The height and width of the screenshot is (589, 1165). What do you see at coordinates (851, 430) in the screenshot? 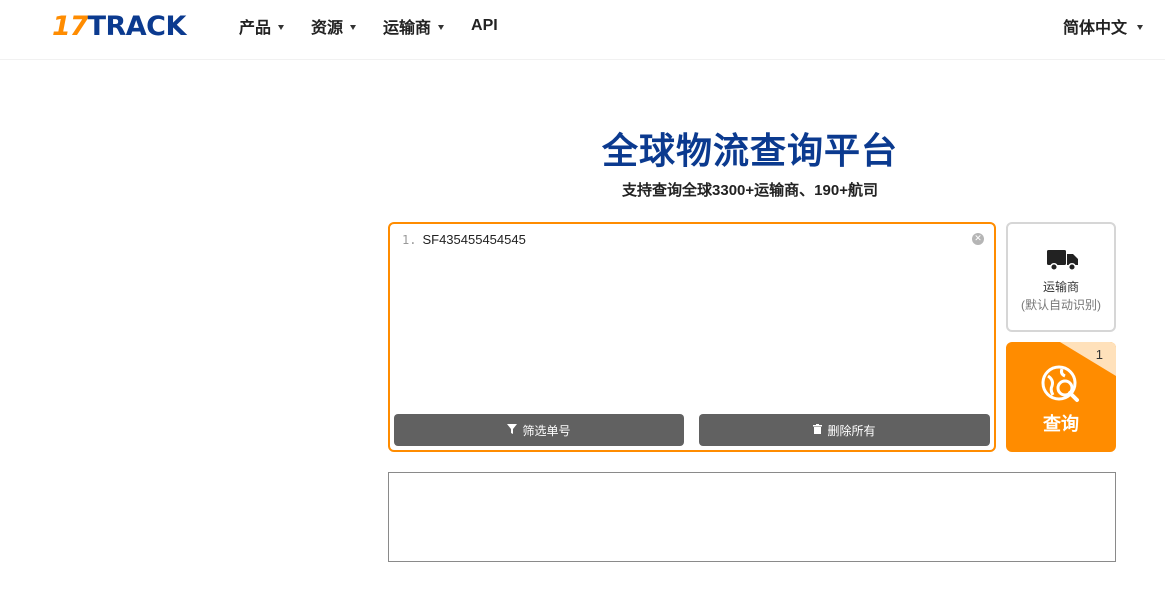
I see `delete-all-label: 删除所有` at bounding box center [851, 430].